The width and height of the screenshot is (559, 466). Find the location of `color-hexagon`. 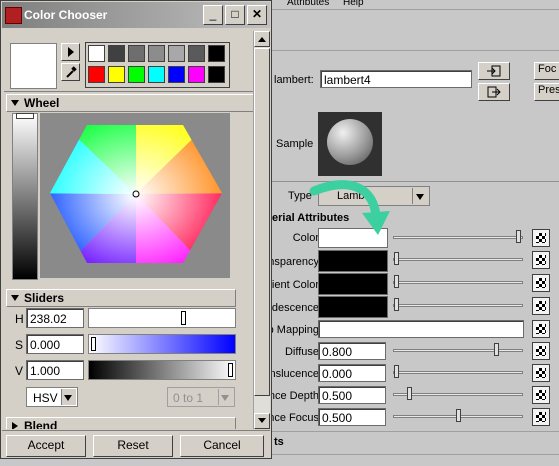

color-hexagon is located at coordinates (135, 195).